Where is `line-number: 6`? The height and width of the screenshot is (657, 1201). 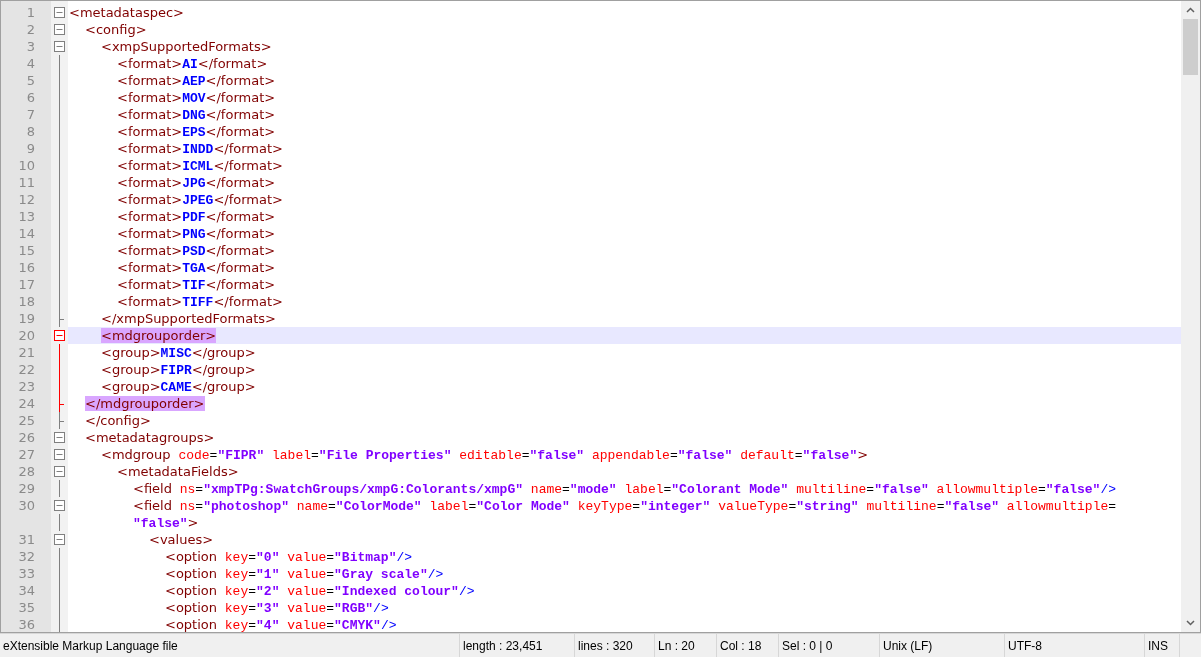 line-number: 6 is located at coordinates (30, 97).